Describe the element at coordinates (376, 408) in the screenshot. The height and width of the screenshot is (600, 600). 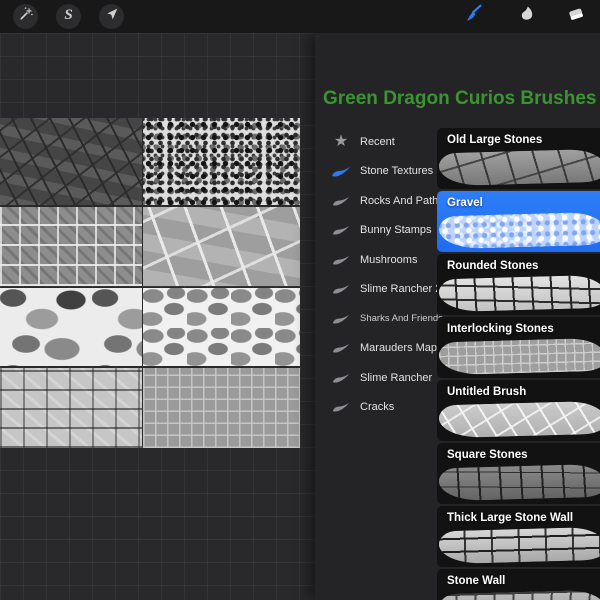
I see `brush-set-cracks: Cracks` at that location.